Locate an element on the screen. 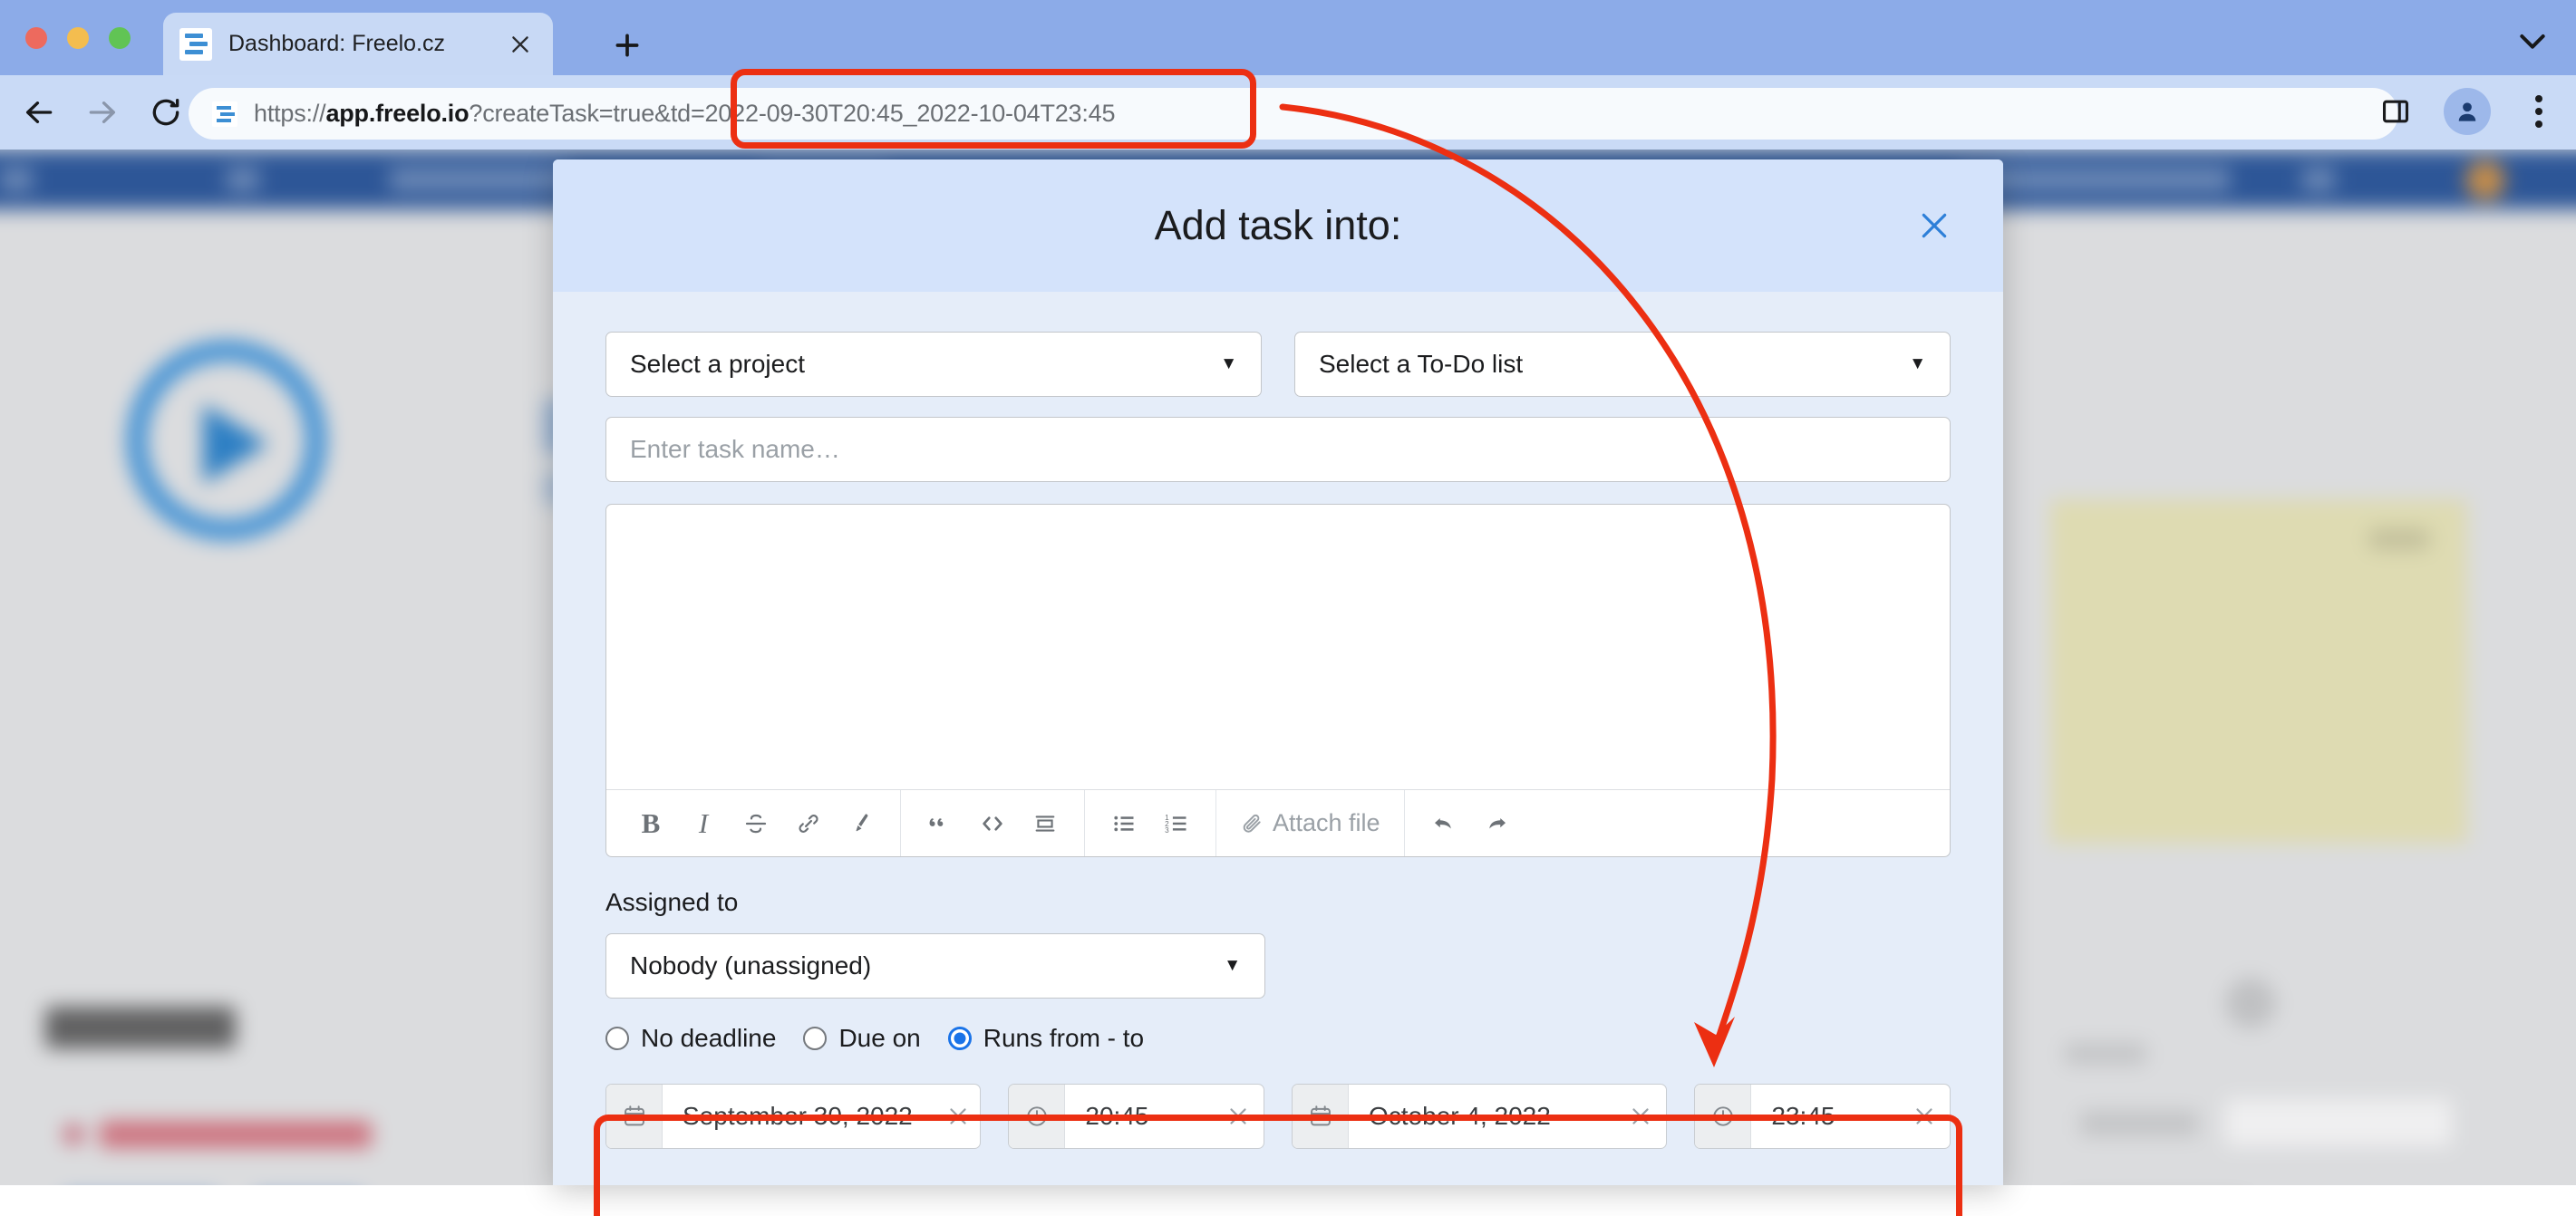 Image resolution: width=2576 pixels, height=1216 pixels. date-range-row: September 30, 2022 20:45 is located at coordinates (1278, 1116).